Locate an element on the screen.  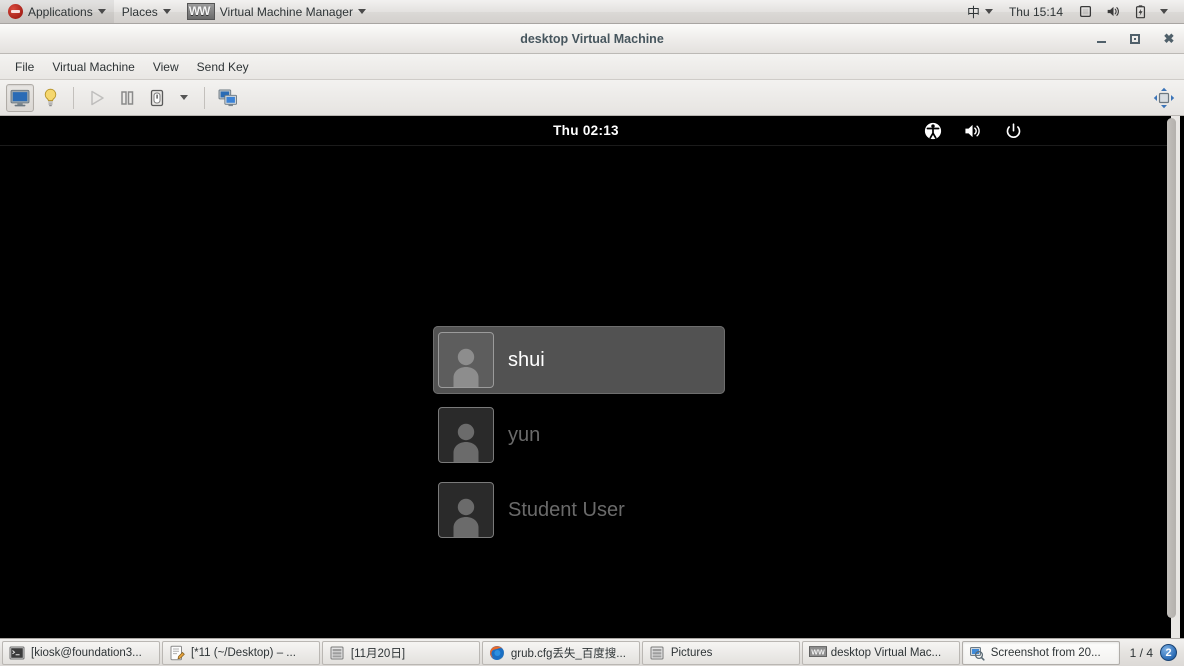
display-icon is located at coordinates (1085, 11).